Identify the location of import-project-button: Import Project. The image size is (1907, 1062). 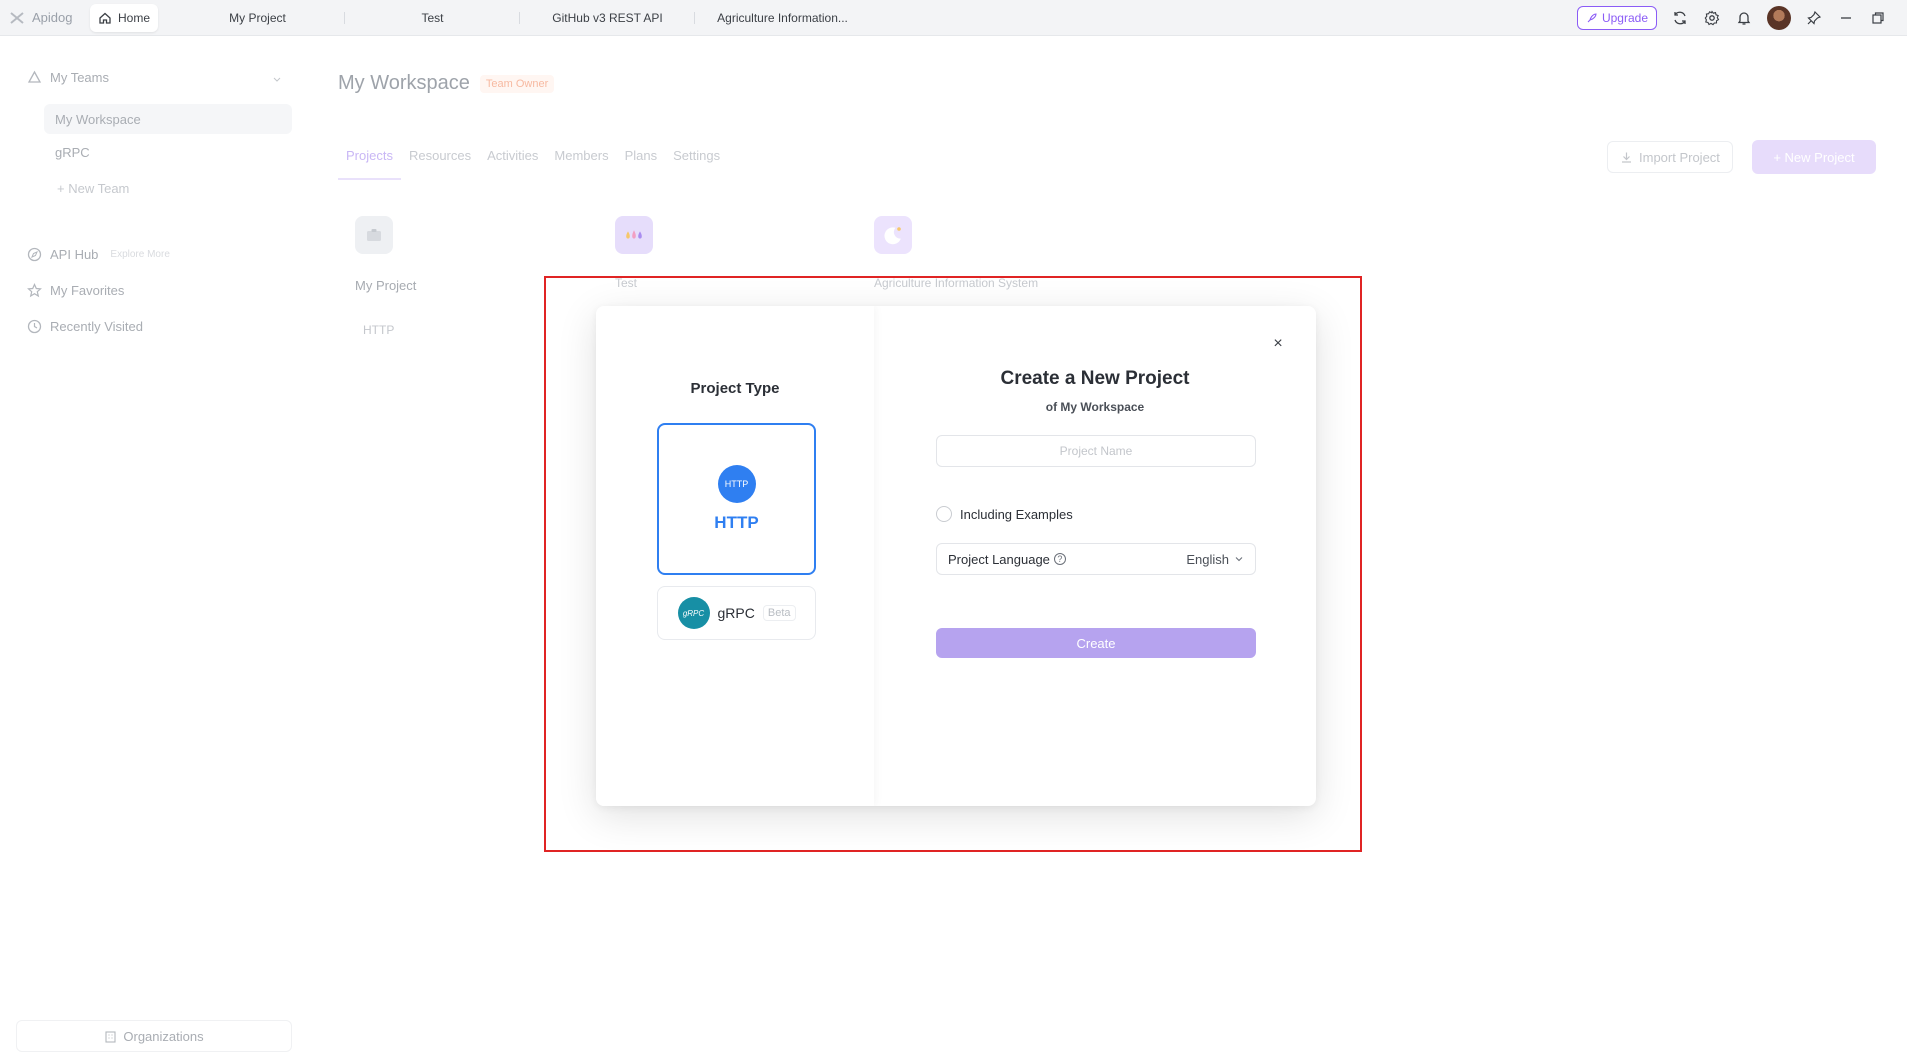
(1670, 157).